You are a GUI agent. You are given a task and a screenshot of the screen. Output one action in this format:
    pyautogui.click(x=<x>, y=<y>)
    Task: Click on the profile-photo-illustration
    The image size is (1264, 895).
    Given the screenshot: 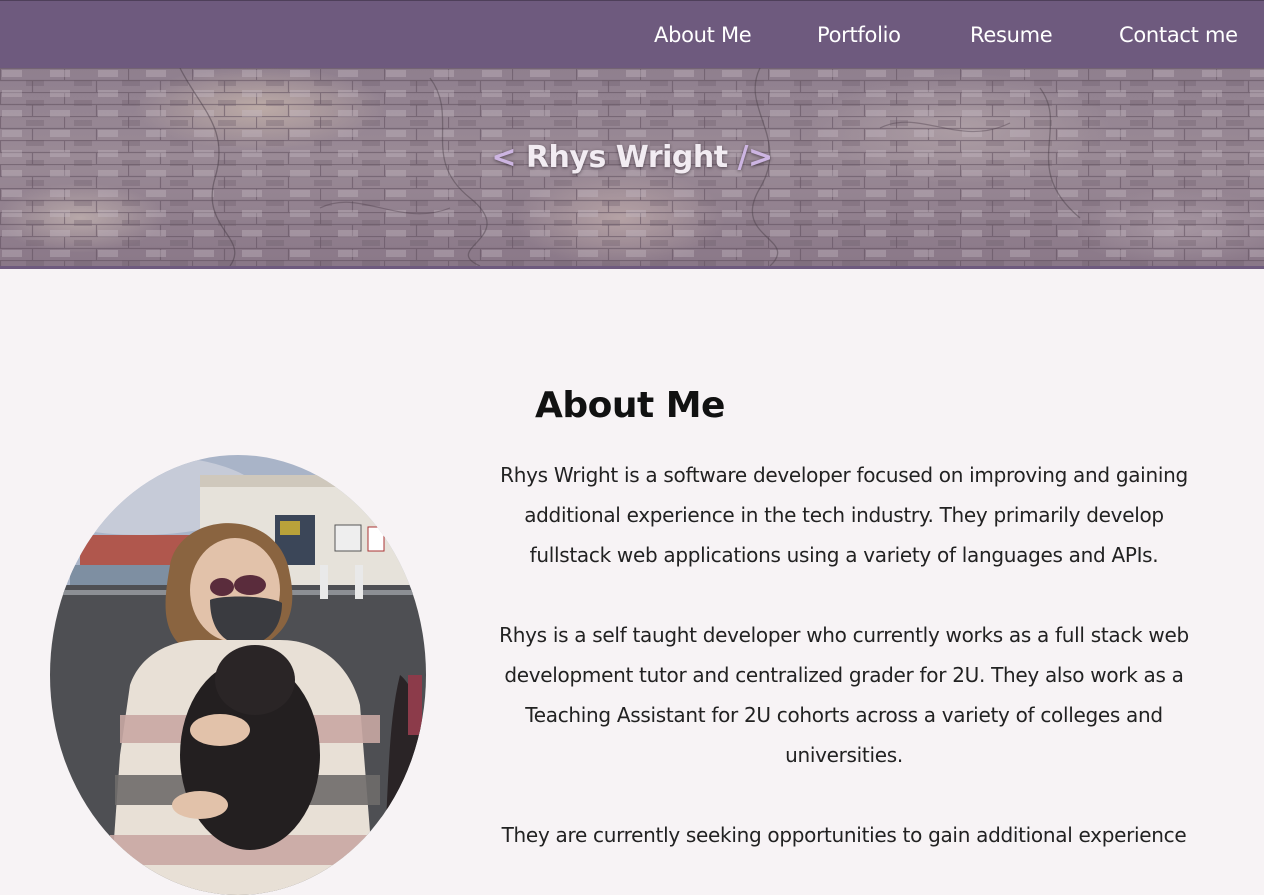 What is the action you would take?
    pyautogui.click(x=238, y=675)
    